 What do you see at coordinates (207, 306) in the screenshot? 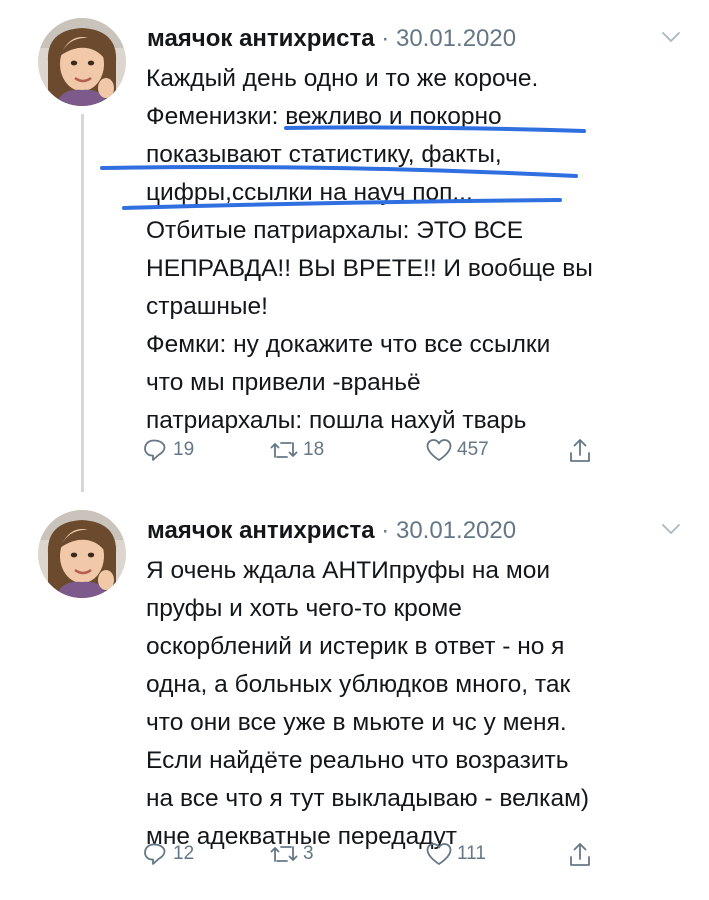
I see `tweet-text-line: страшные!` at bounding box center [207, 306].